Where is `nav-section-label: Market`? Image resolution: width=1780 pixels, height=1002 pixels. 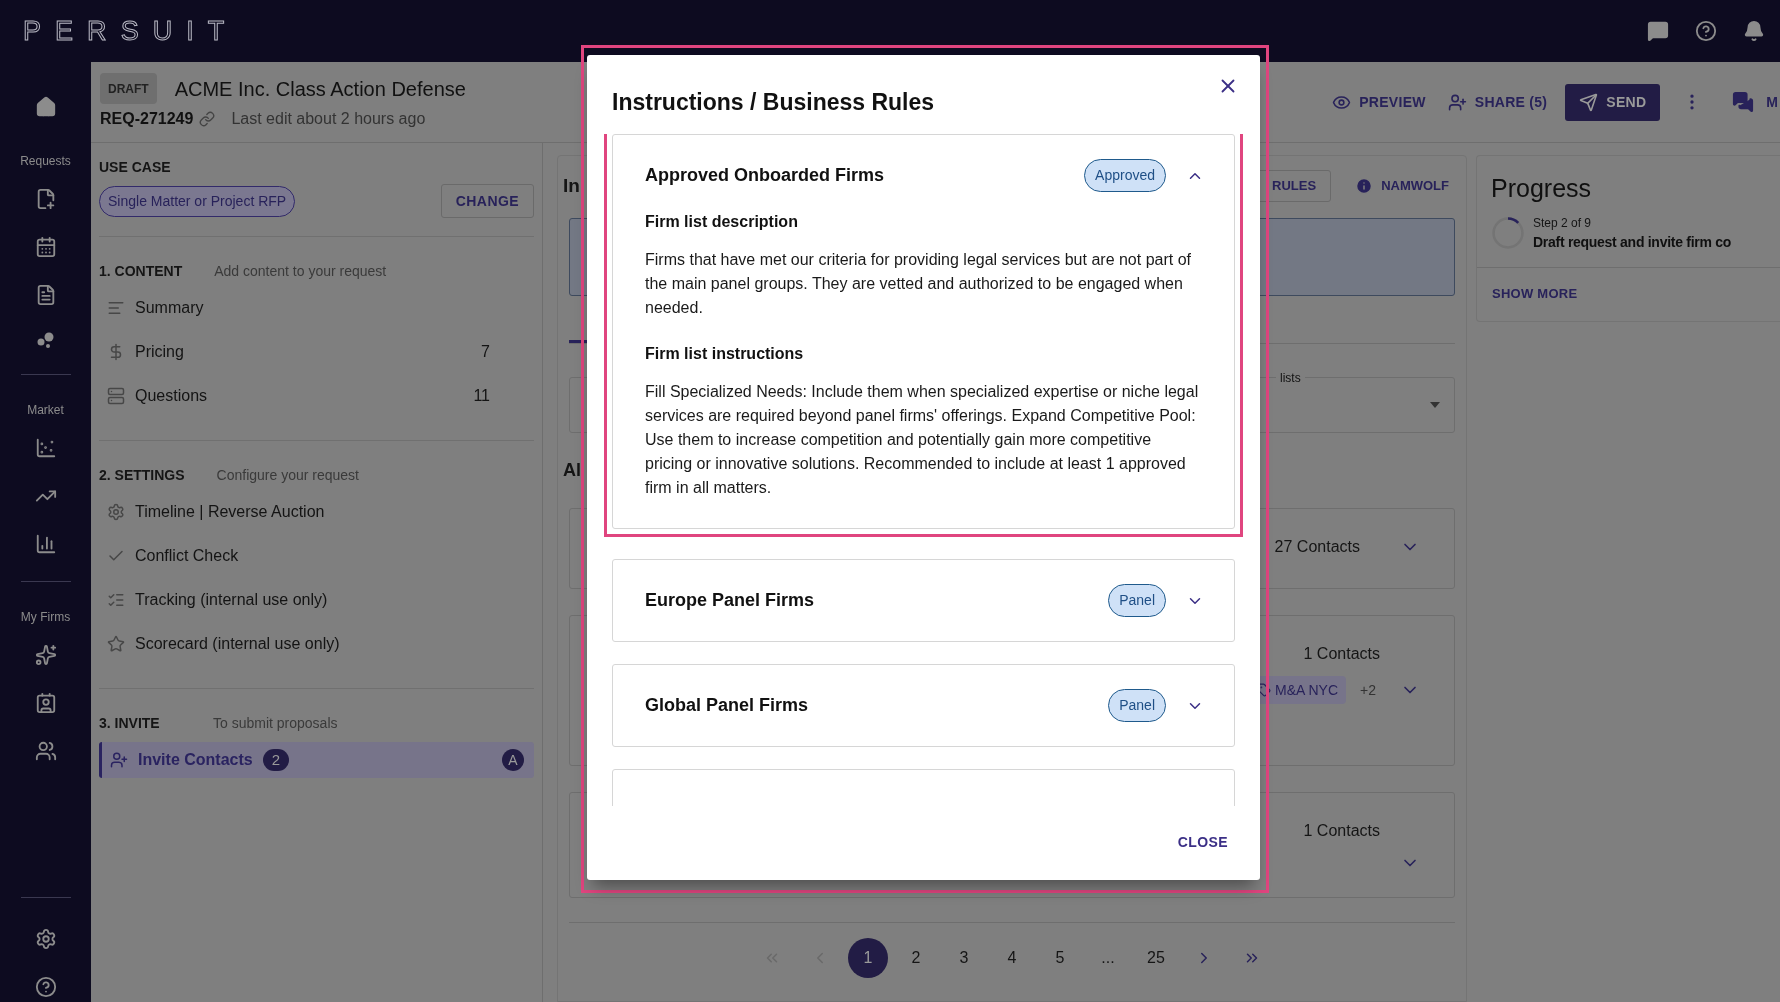 nav-section-label: Market is located at coordinates (45, 410).